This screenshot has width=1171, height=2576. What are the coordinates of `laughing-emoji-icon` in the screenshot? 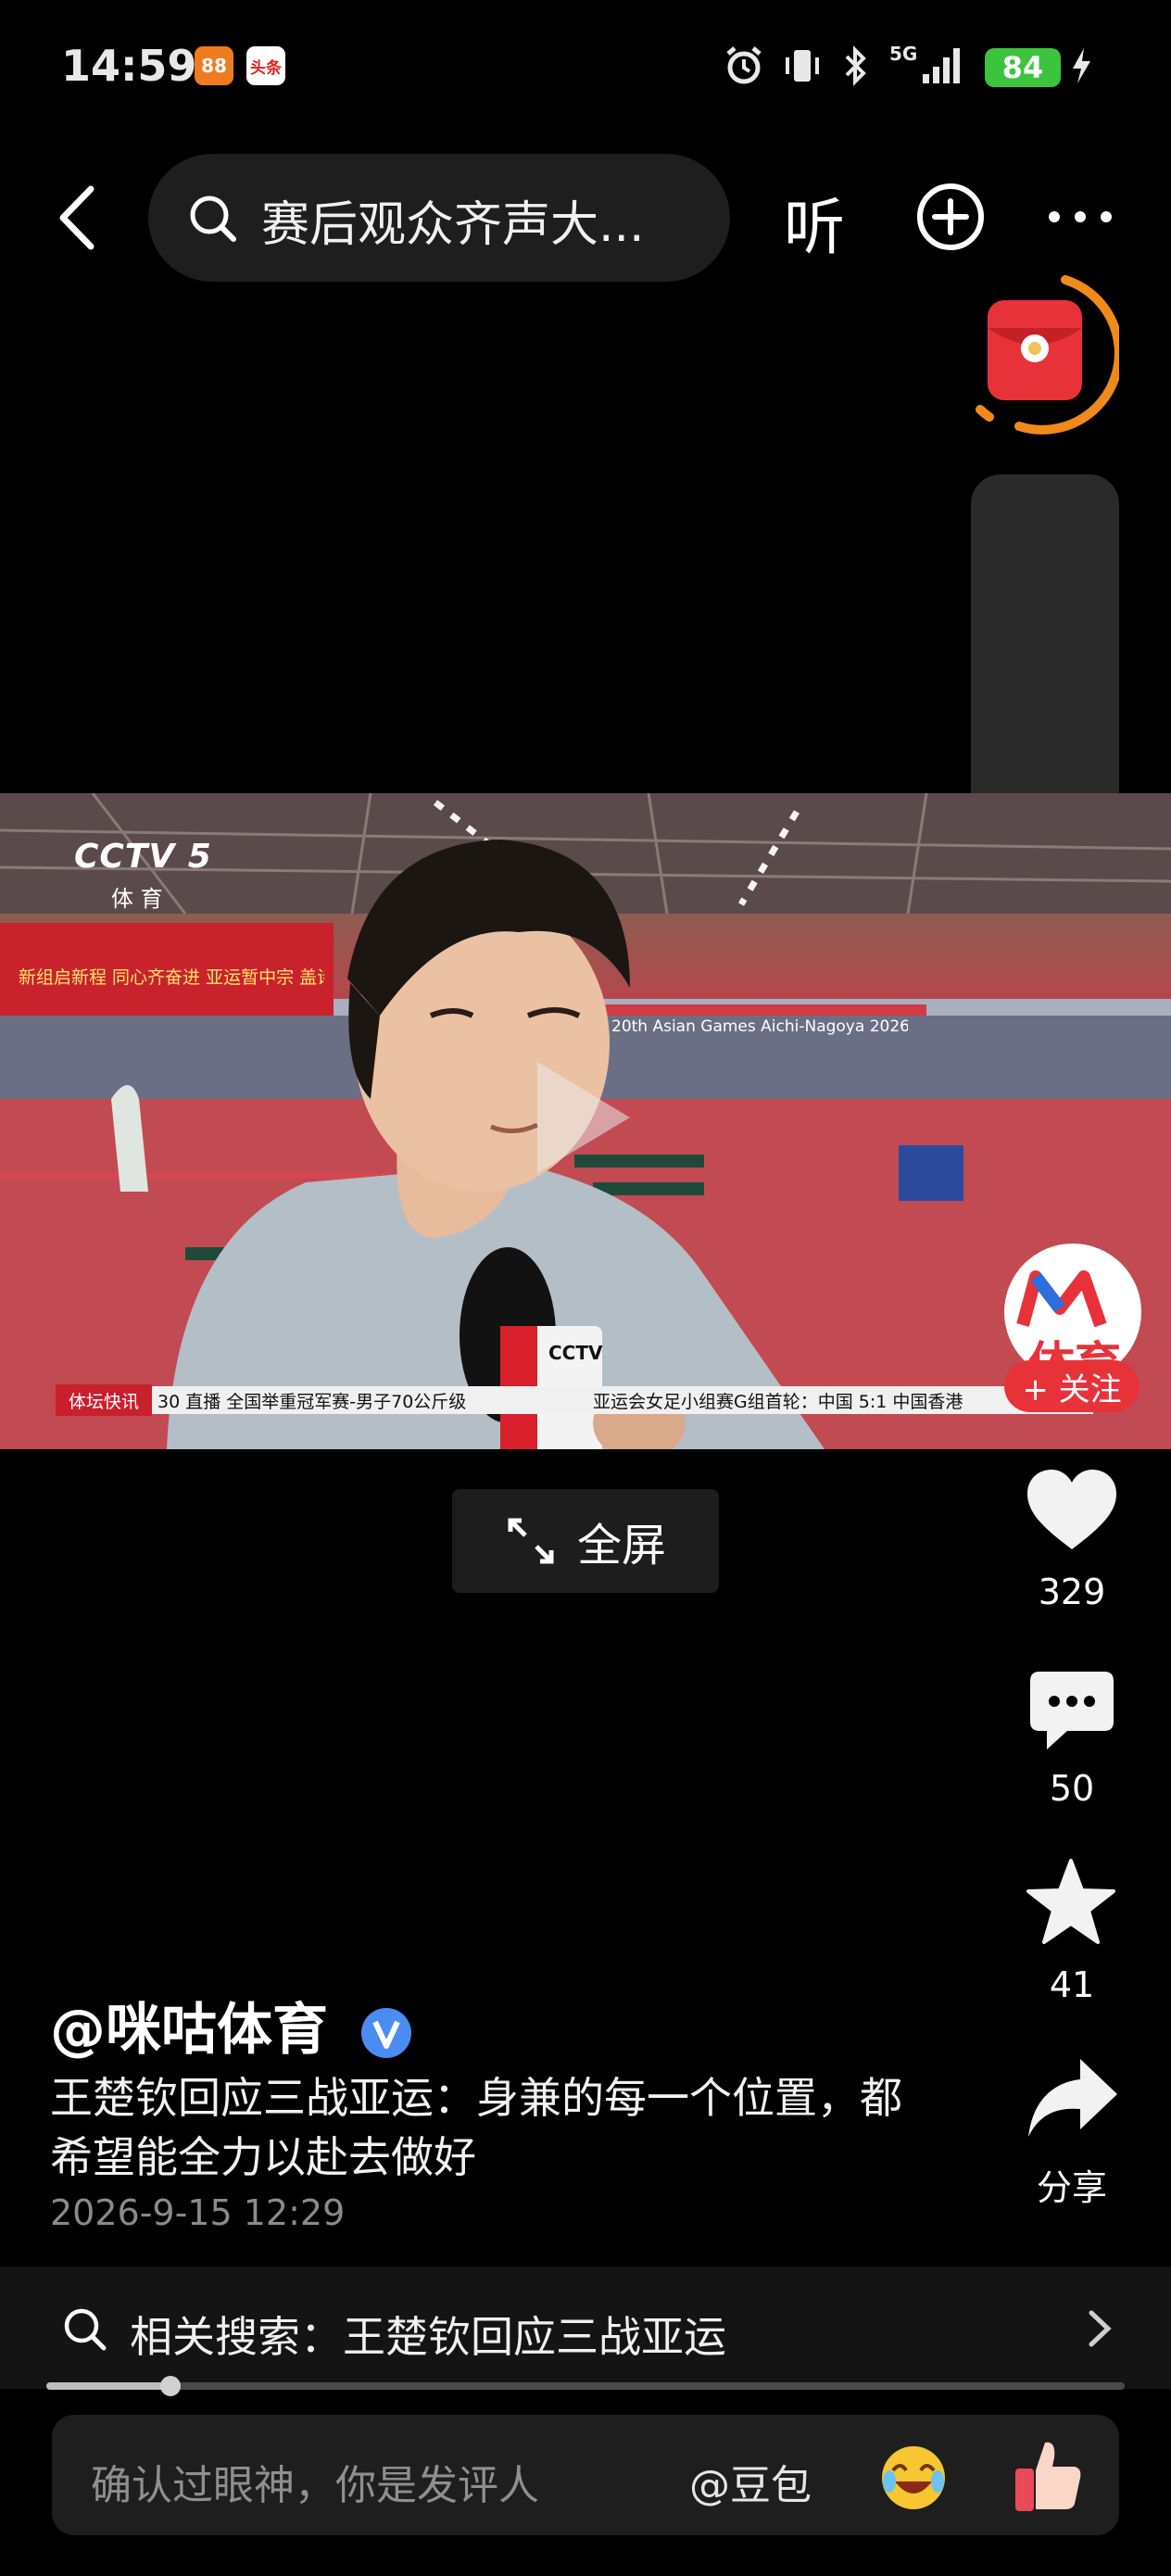 It's located at (914, 2477).